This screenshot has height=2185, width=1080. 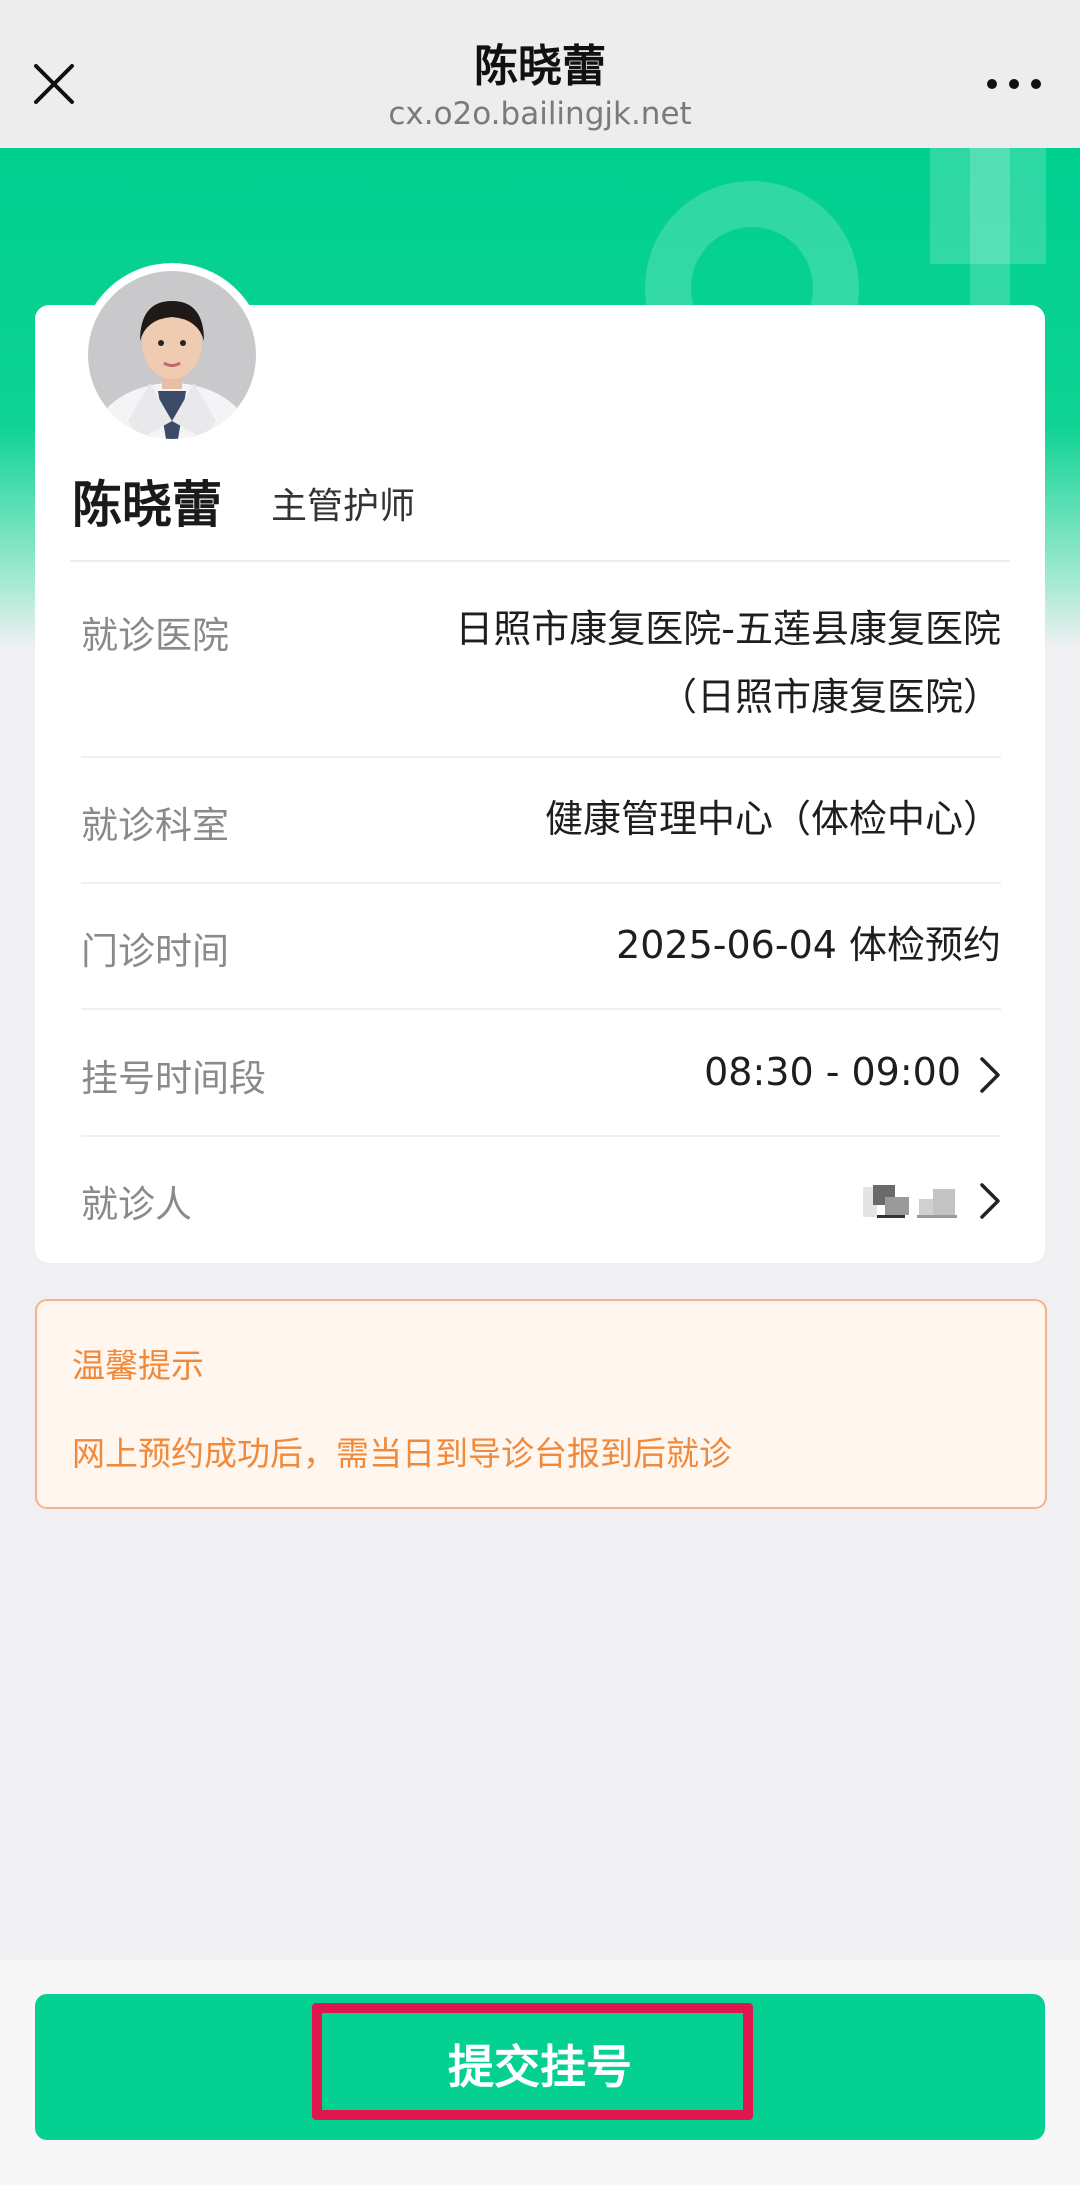 What do you see at coordinates (155, 951) in the screenshot?
I see `clinic-time-label: 门诊时间` at bounding box center [155, 951].